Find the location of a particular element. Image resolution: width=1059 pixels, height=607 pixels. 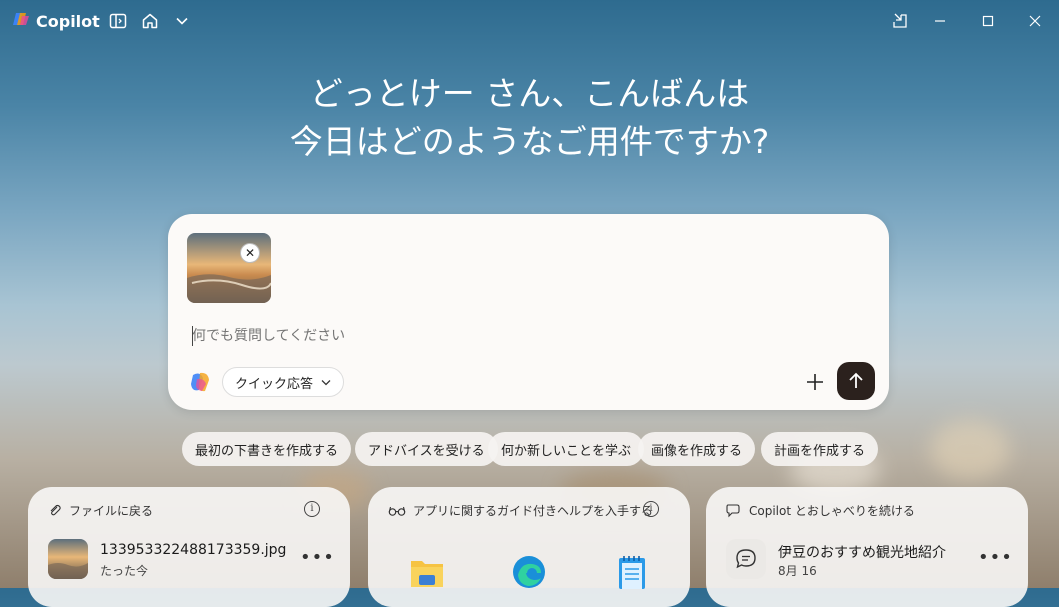

suggestion-chip: 最初の下書きを作成する is located at coordinates (267, 449).